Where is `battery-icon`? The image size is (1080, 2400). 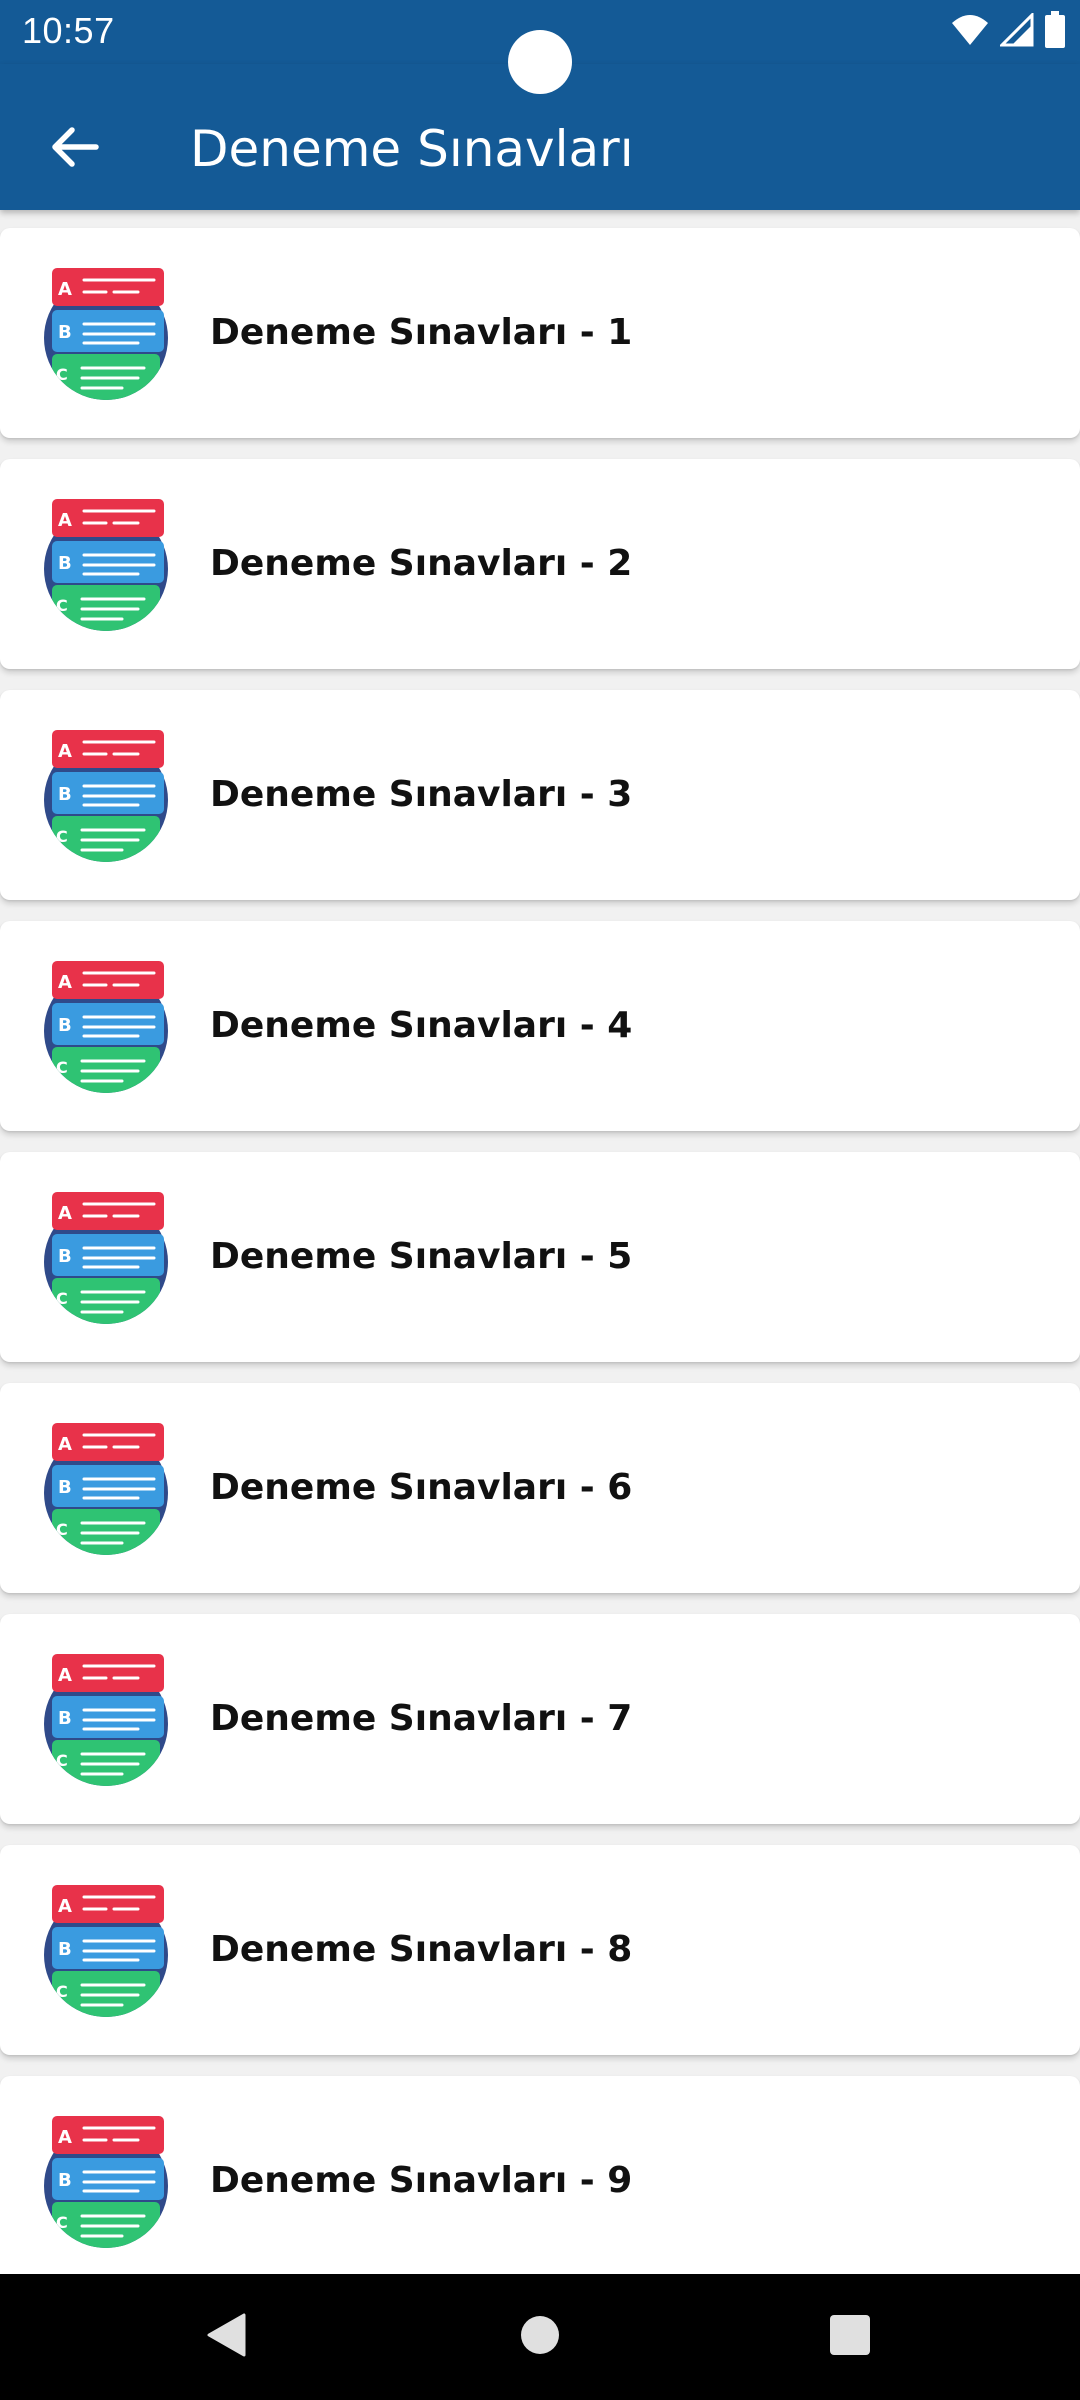
battery-icon is located at coordinates (1055, 32).